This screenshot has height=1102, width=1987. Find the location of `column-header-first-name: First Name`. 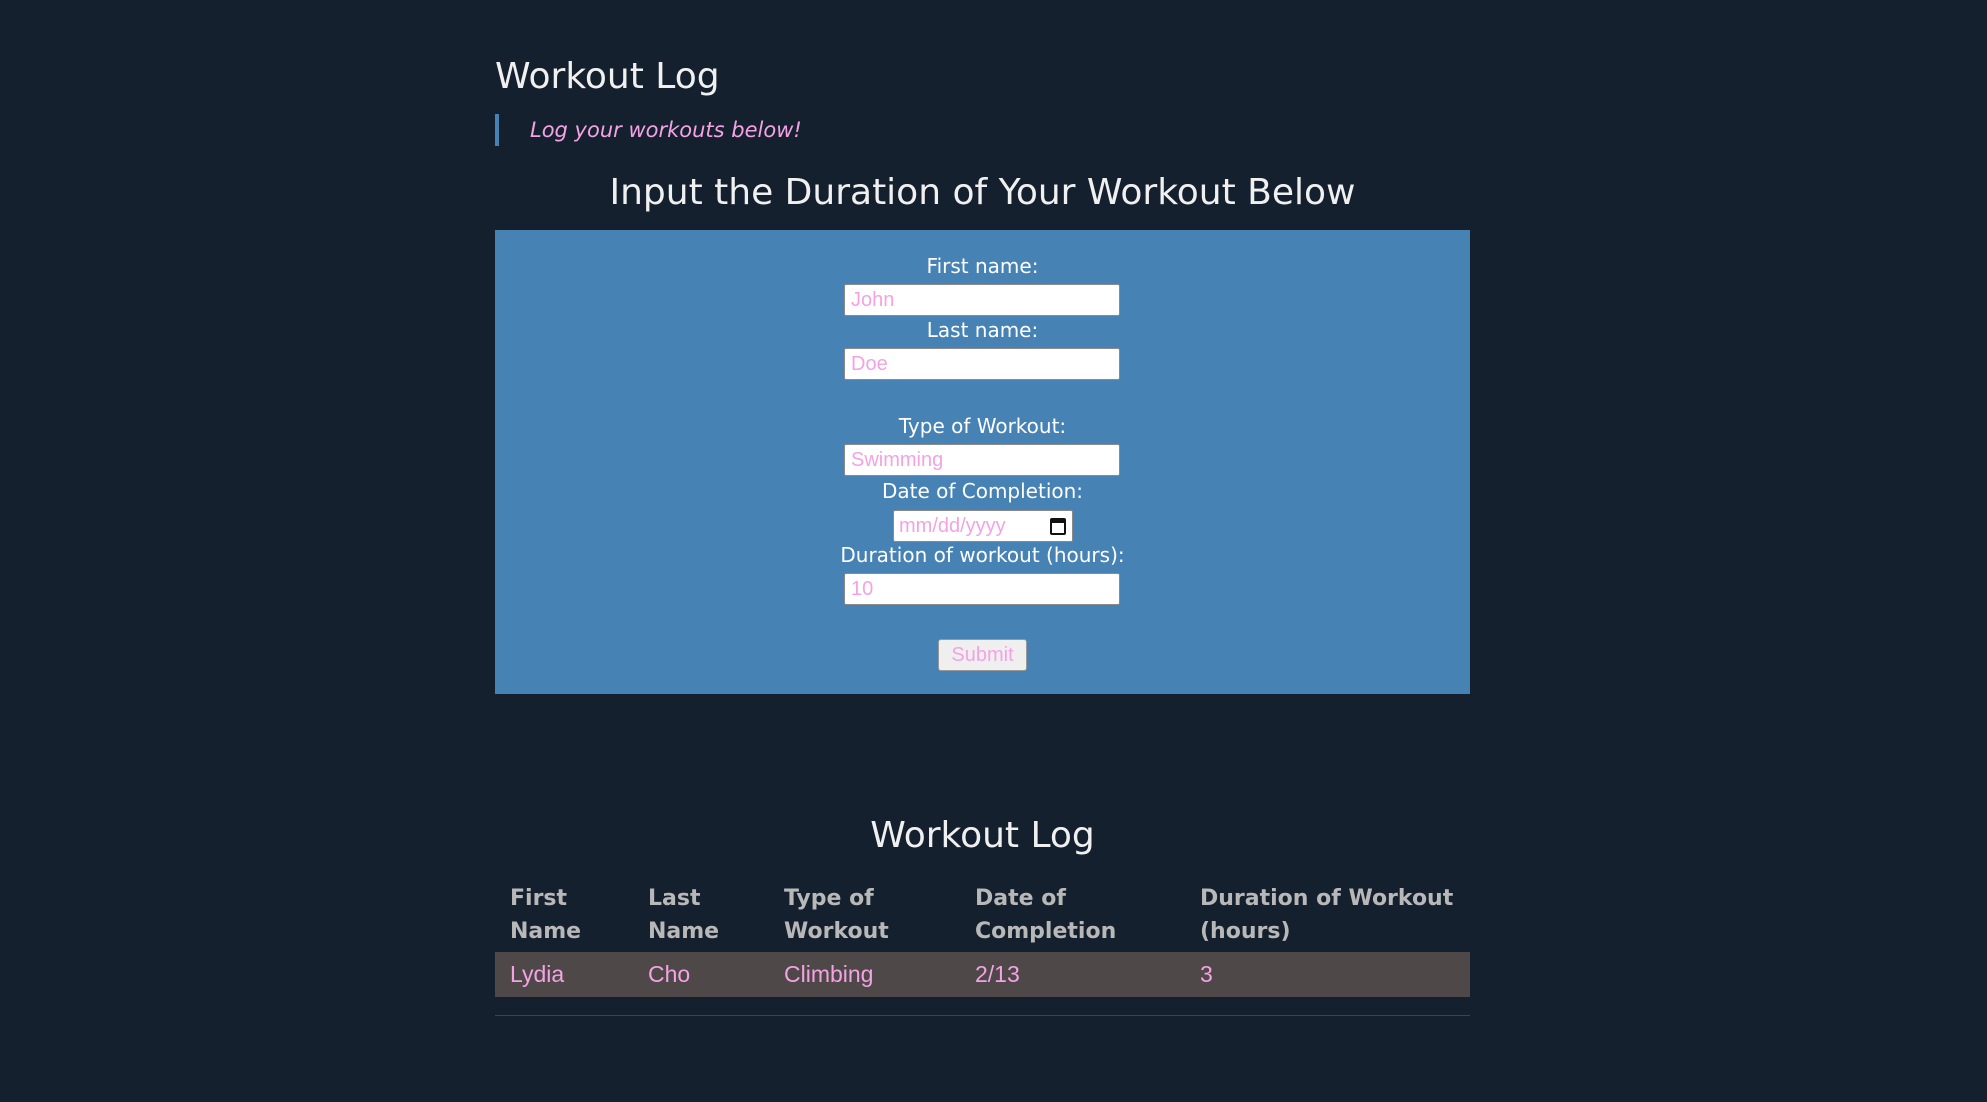

column-header-first-name: First Name is located at coordinates (546, 915).